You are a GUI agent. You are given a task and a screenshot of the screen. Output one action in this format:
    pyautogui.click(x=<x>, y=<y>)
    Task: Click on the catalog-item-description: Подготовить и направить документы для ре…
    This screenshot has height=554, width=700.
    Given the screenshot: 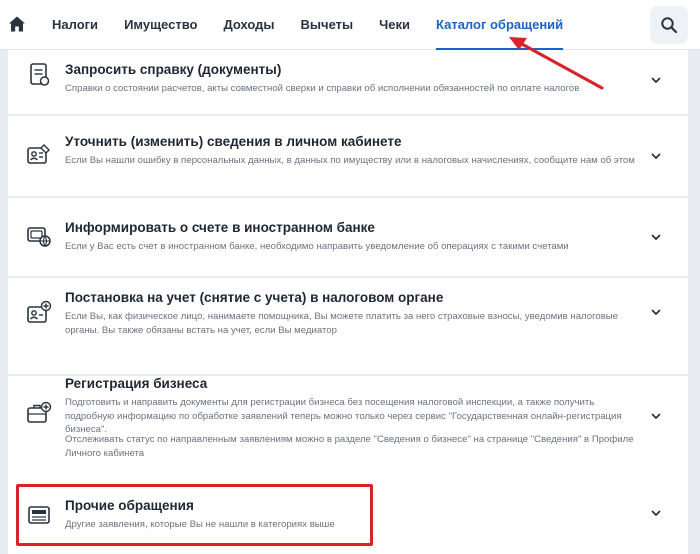 What is the action you would take?
    pyautogui.click(x=343, y=416)
    